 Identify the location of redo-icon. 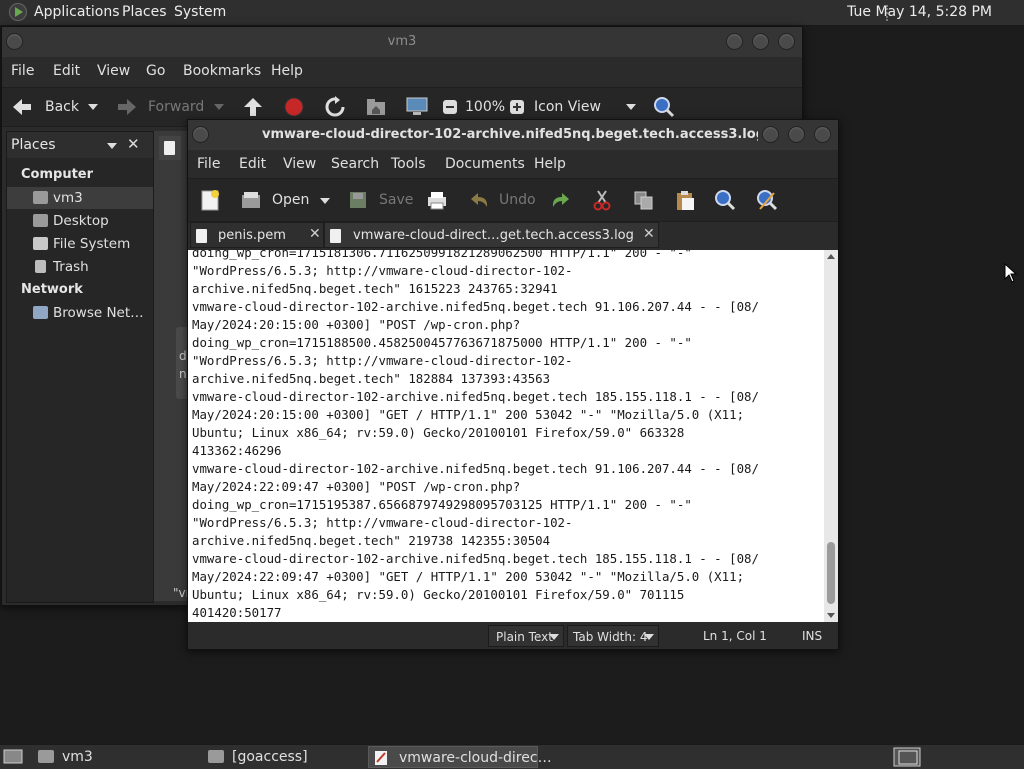
(561, 200).